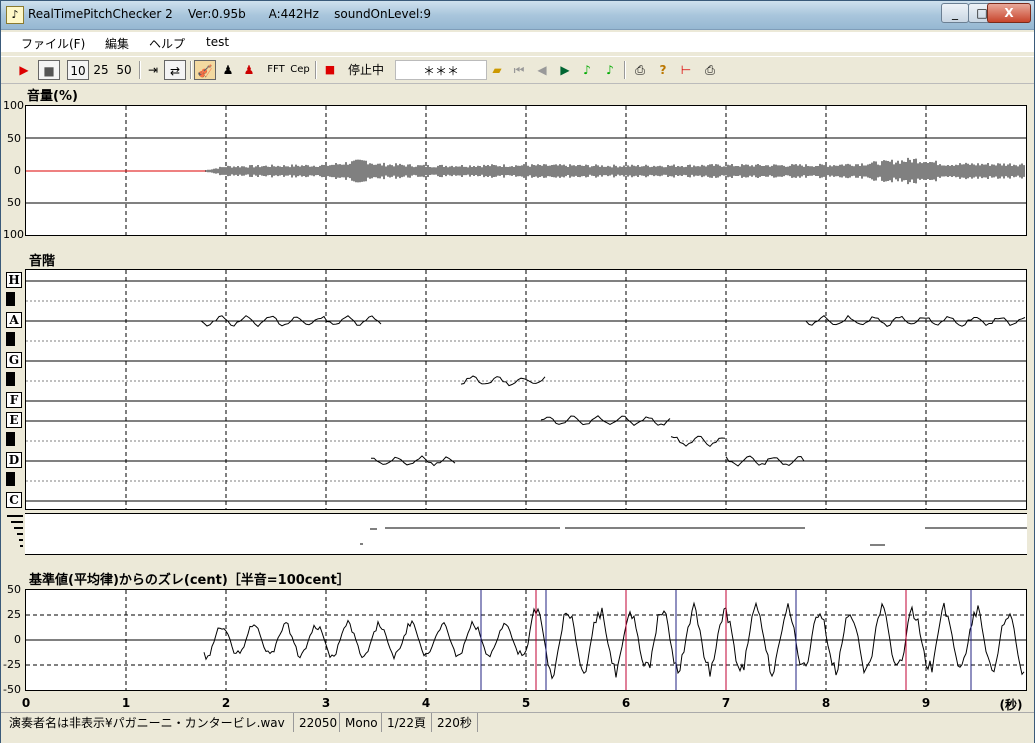  What do you see at coordinates (587, 70) in the screenshot?
I see `note-green-icon: ♪` at bounding box center [587, 70].